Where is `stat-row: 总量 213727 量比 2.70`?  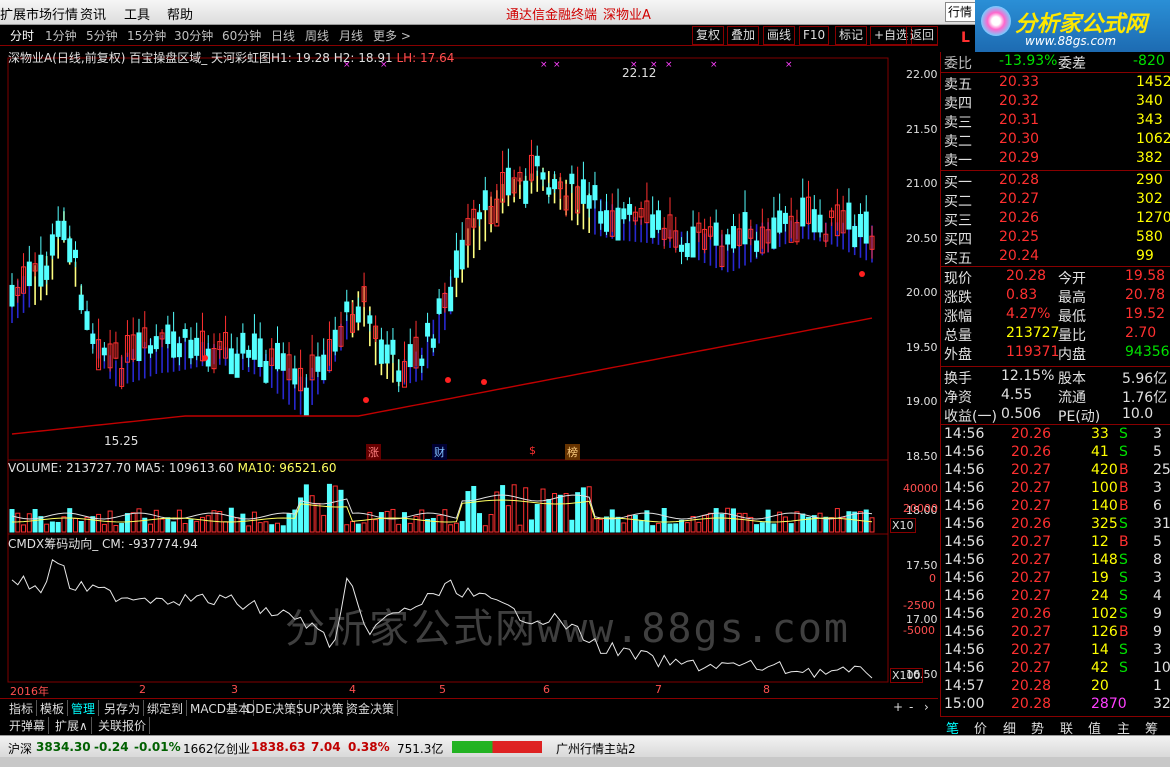
stat-row: 总量 213727 量比 2.70 is located at coordinates (1055, 334).